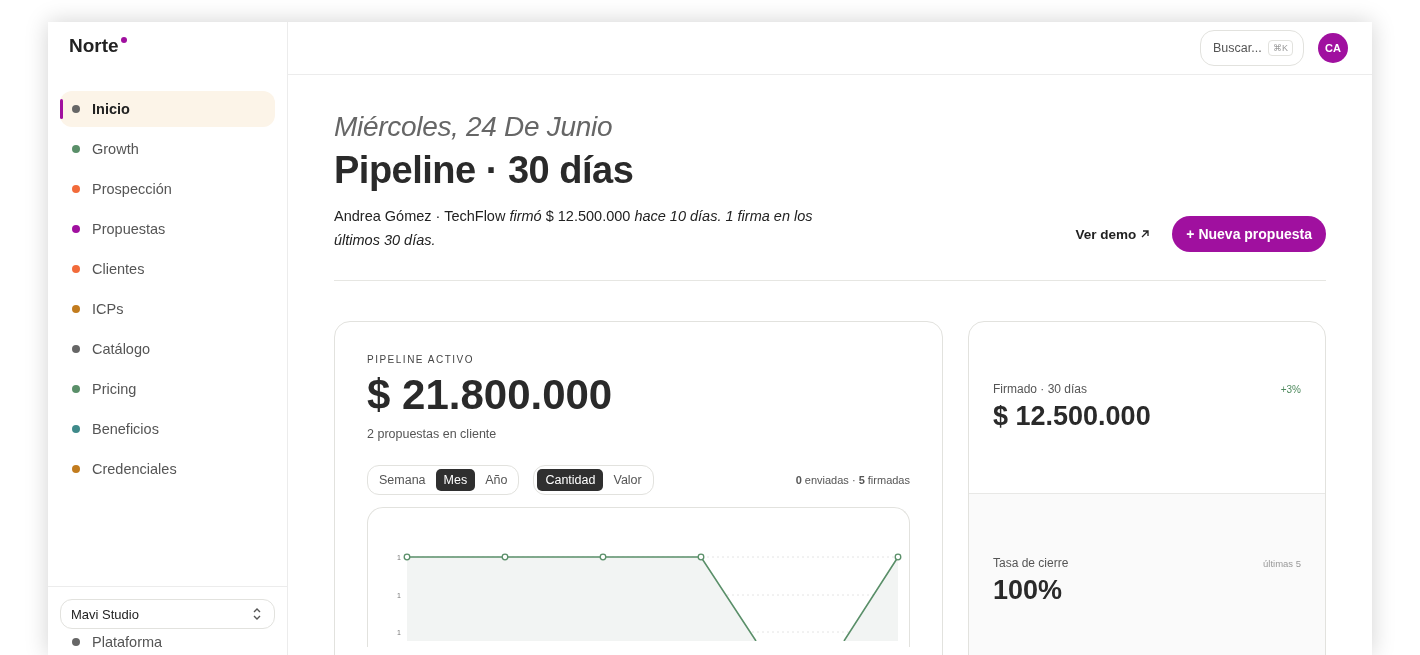 Image resolution: width=1420 pixels, height=655 pixels. I want to click on stat-label: Tasa de cierre, so click(1031, 563).